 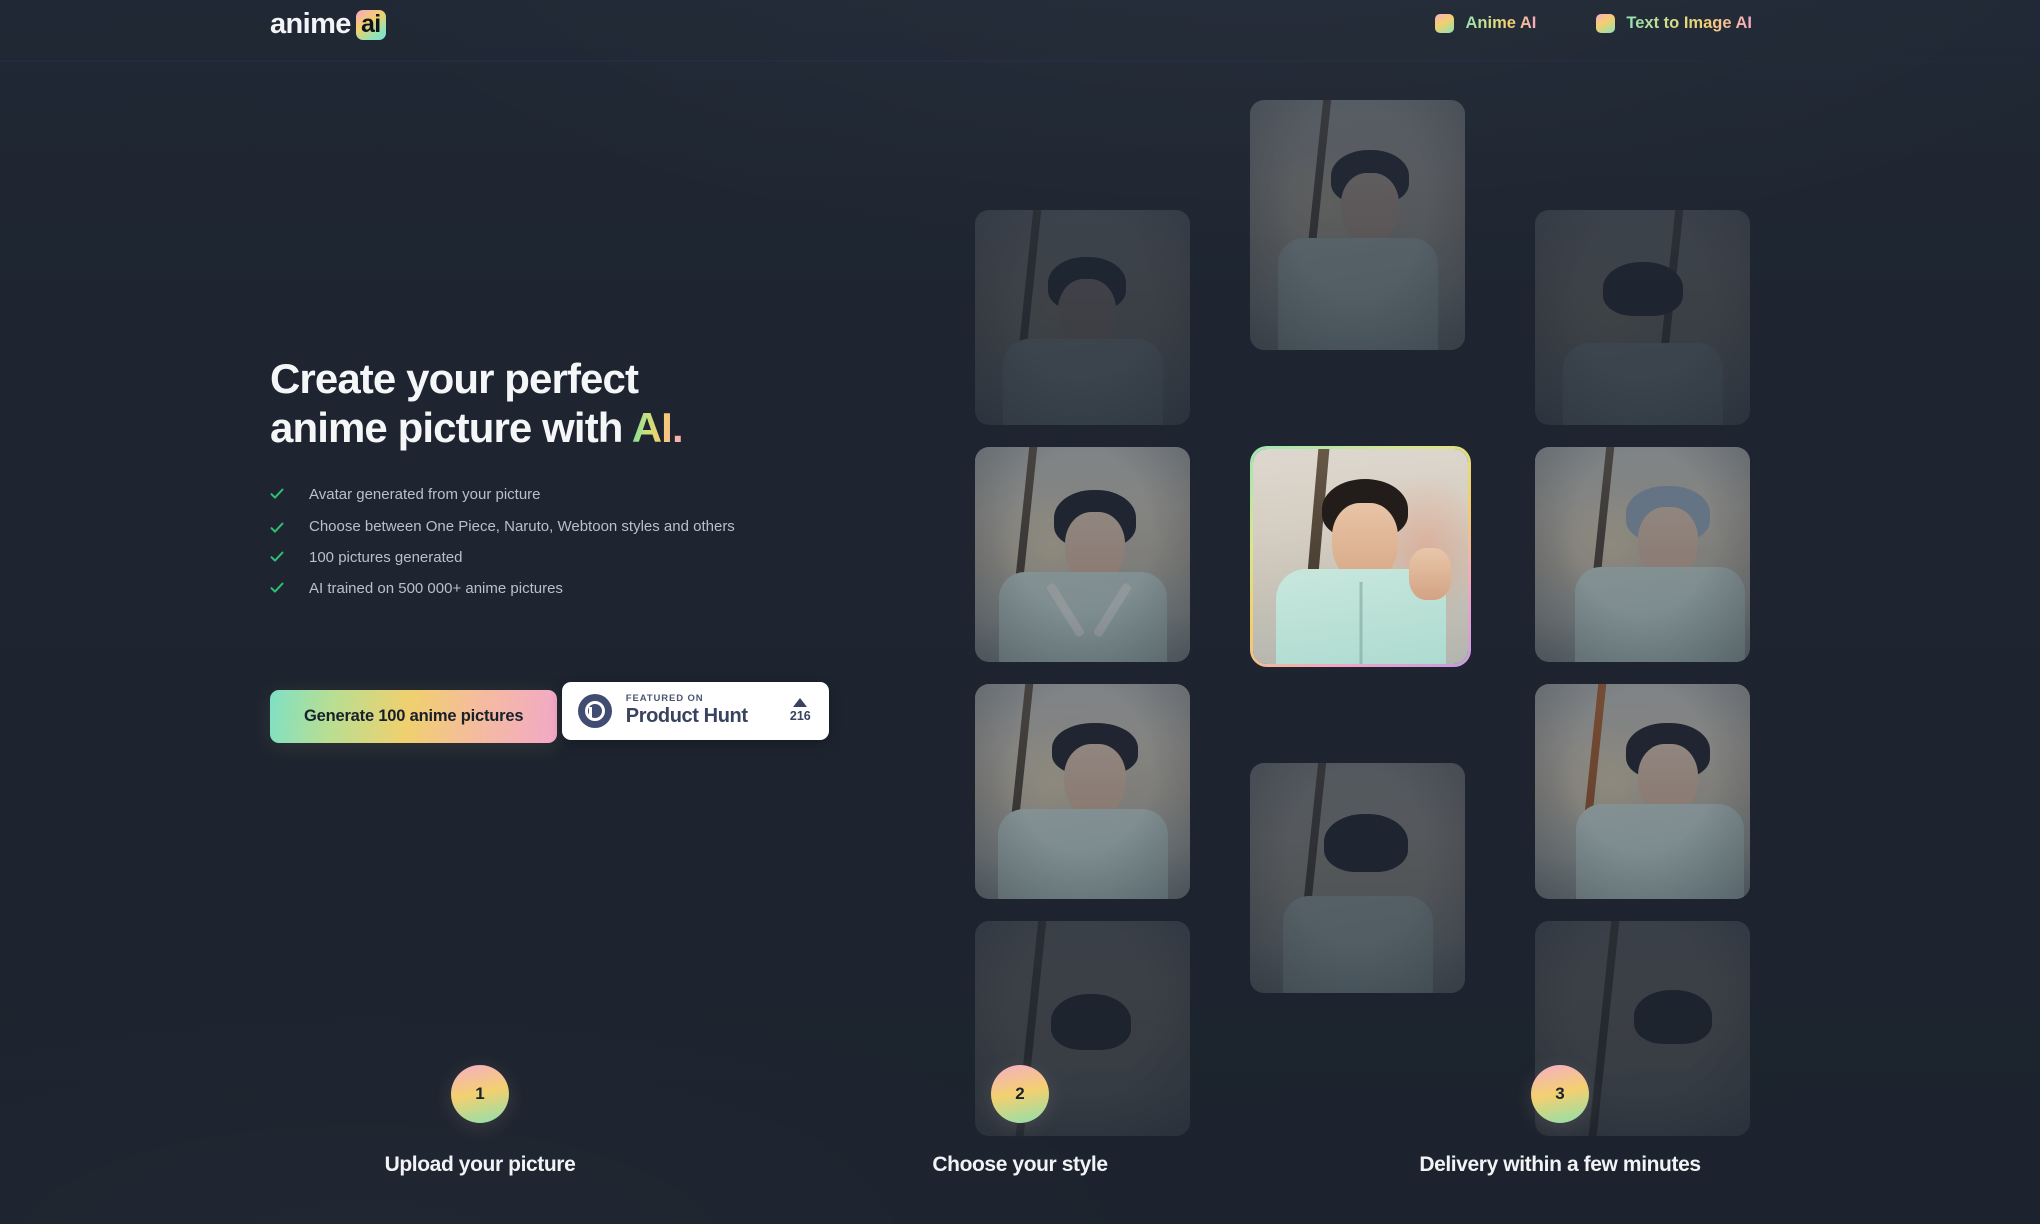 I want to click on headline-line-2: anime picture with, so click(x=451, y=427).